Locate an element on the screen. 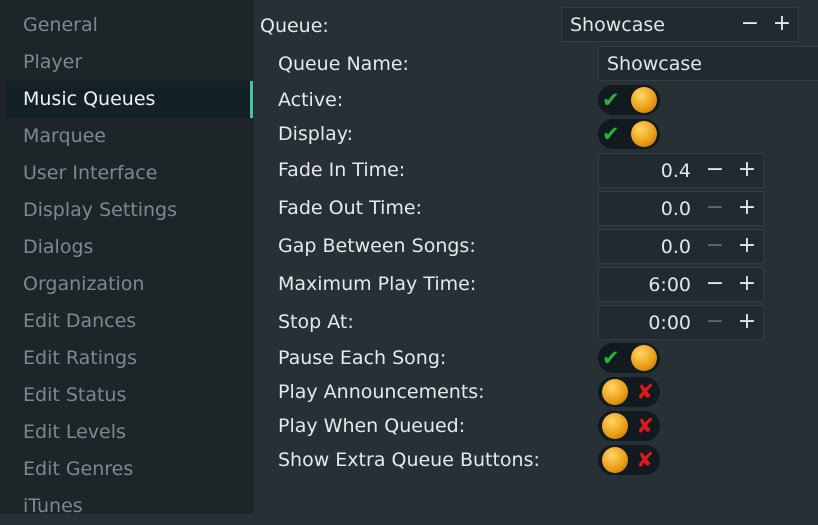 The image size is (818, 525). sidebar-item-edit-dances: Edit Dances is located at coordinates (129, 321).